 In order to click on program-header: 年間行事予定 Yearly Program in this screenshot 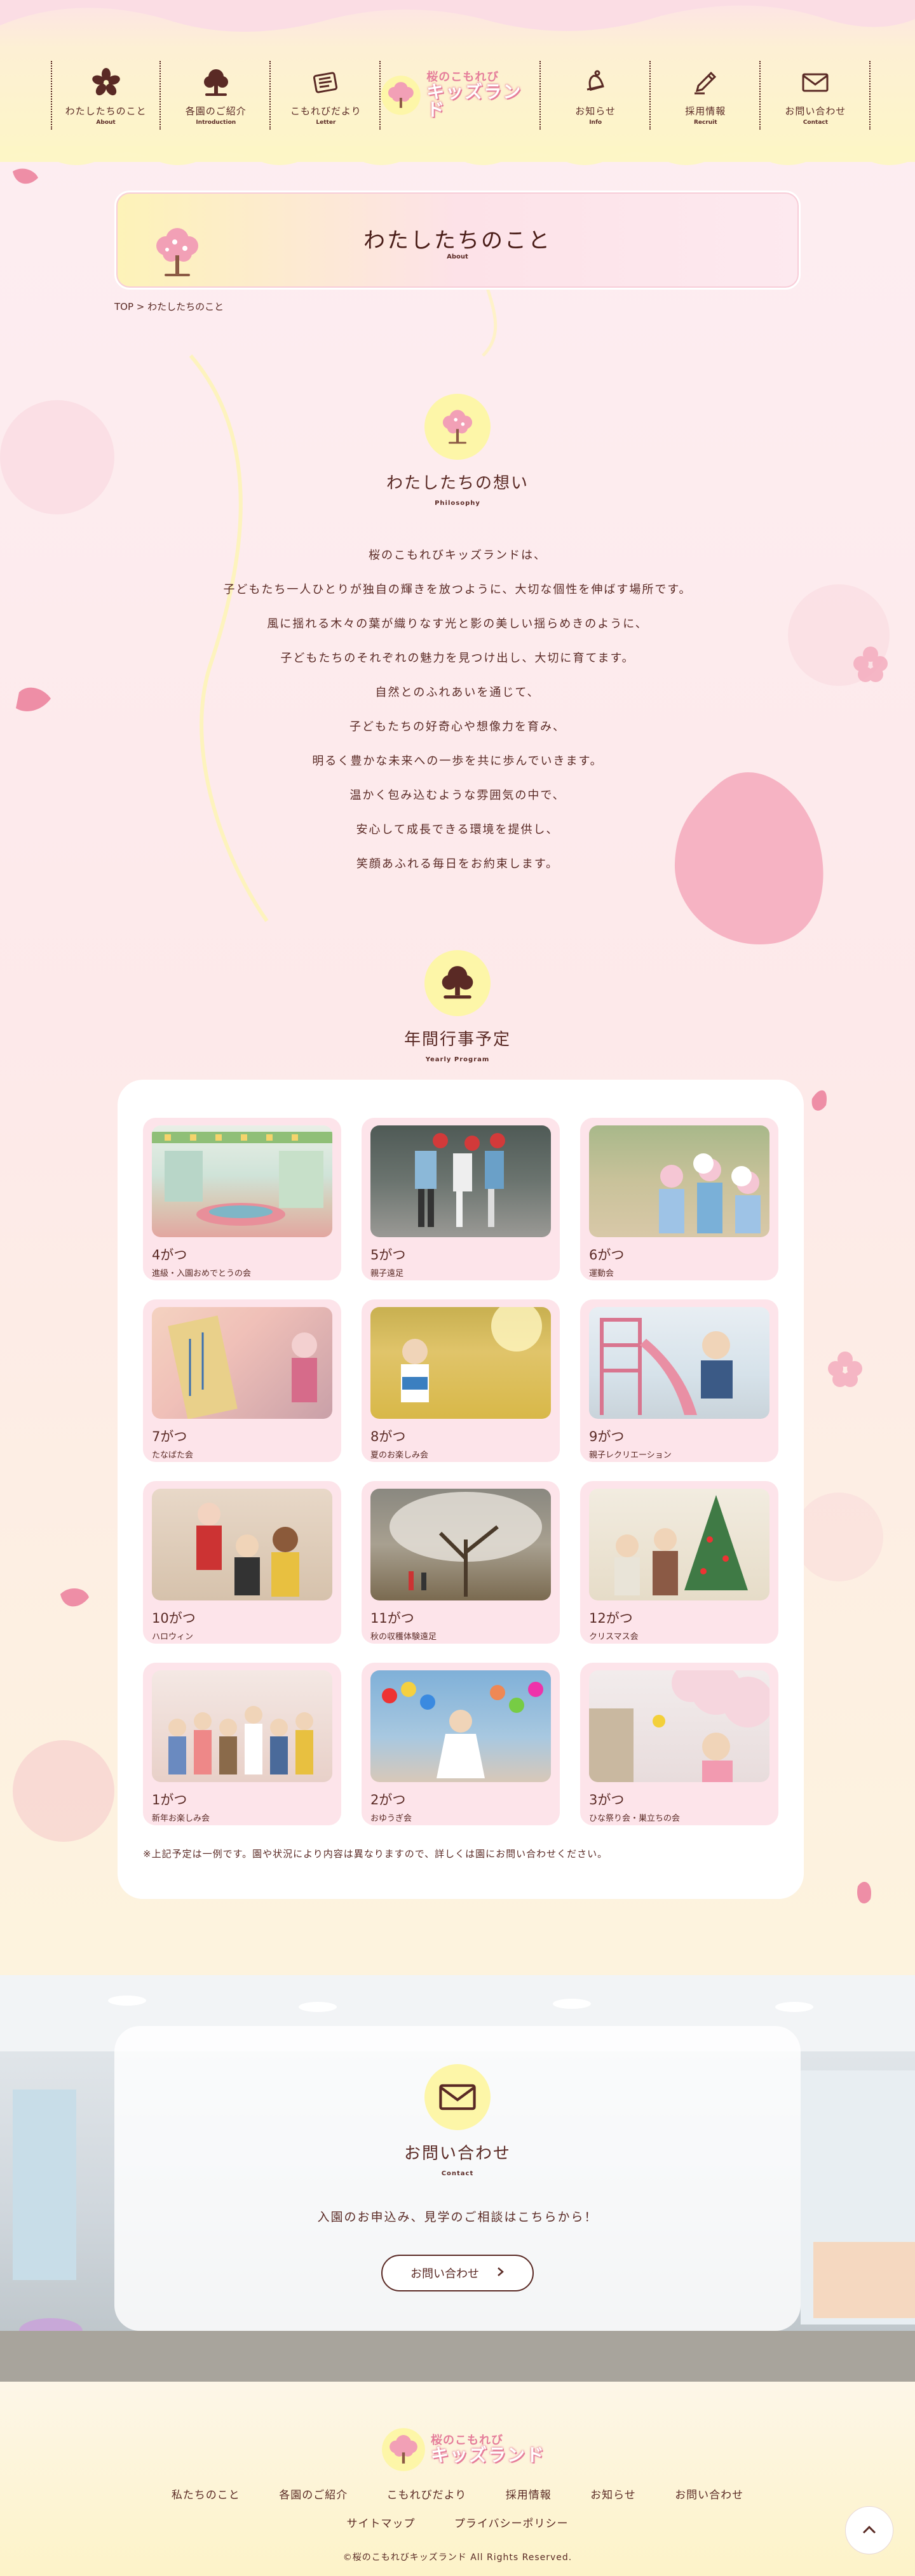, I will do `click(457, 1006)`.